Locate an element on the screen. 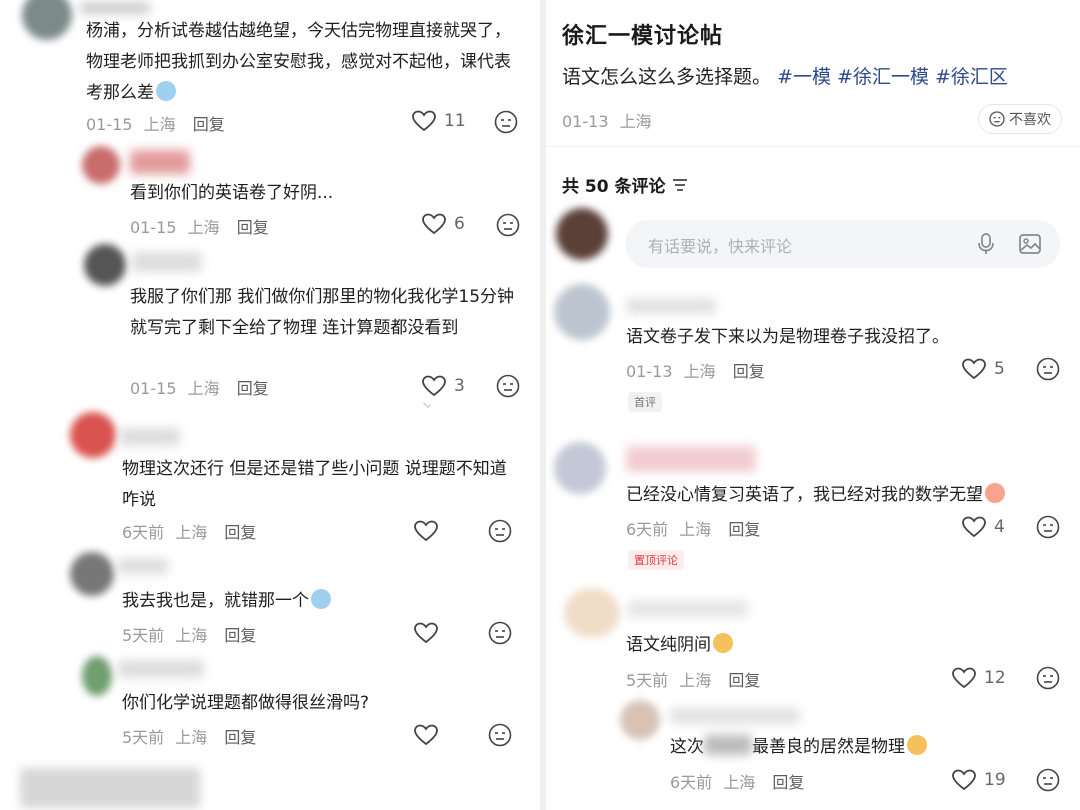  post-location: 上海 is located at coordinates (635, 121).